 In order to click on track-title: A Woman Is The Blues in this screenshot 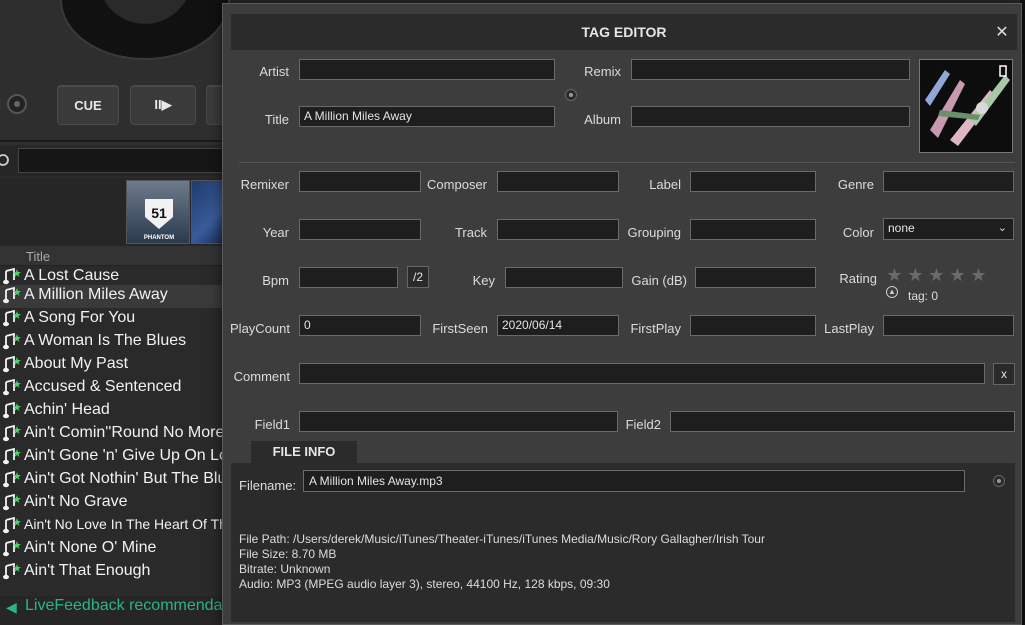, I will do `click(105, 340)`.